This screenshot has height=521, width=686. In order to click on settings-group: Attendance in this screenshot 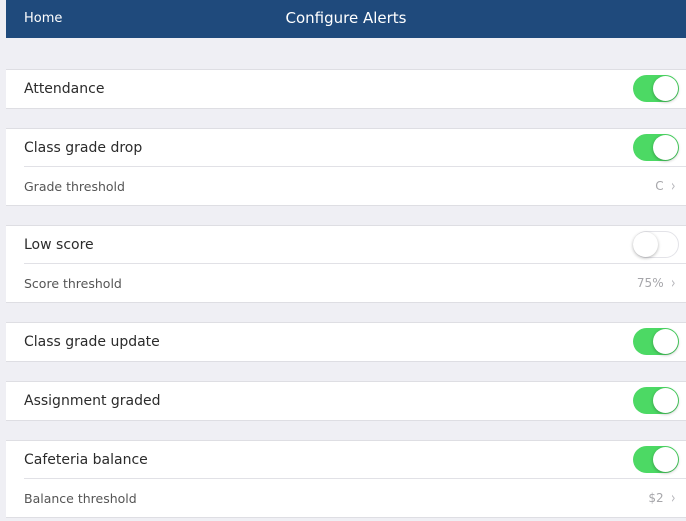, I will do `click(346, 89)`.